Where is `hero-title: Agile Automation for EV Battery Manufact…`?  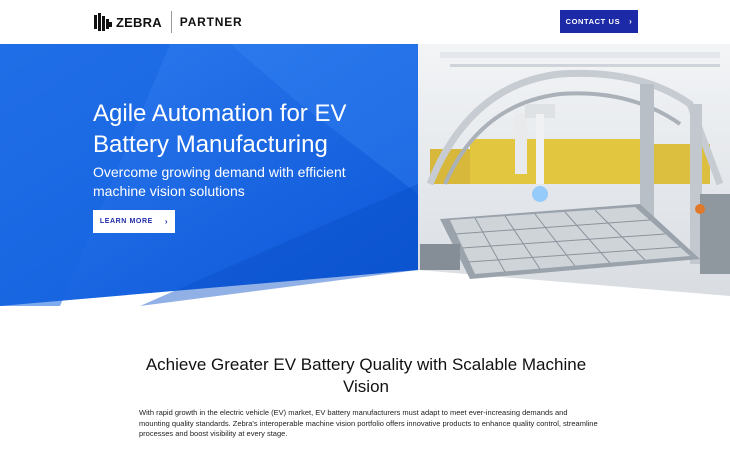
hero-title: Agile Automation for EV Battery Manufact… is located at coordinates (220, 129).